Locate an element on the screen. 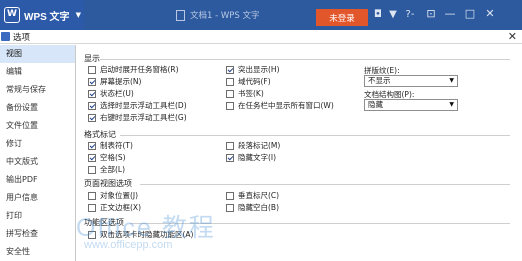  minimize-button: — is located at coordinates (450, 14).